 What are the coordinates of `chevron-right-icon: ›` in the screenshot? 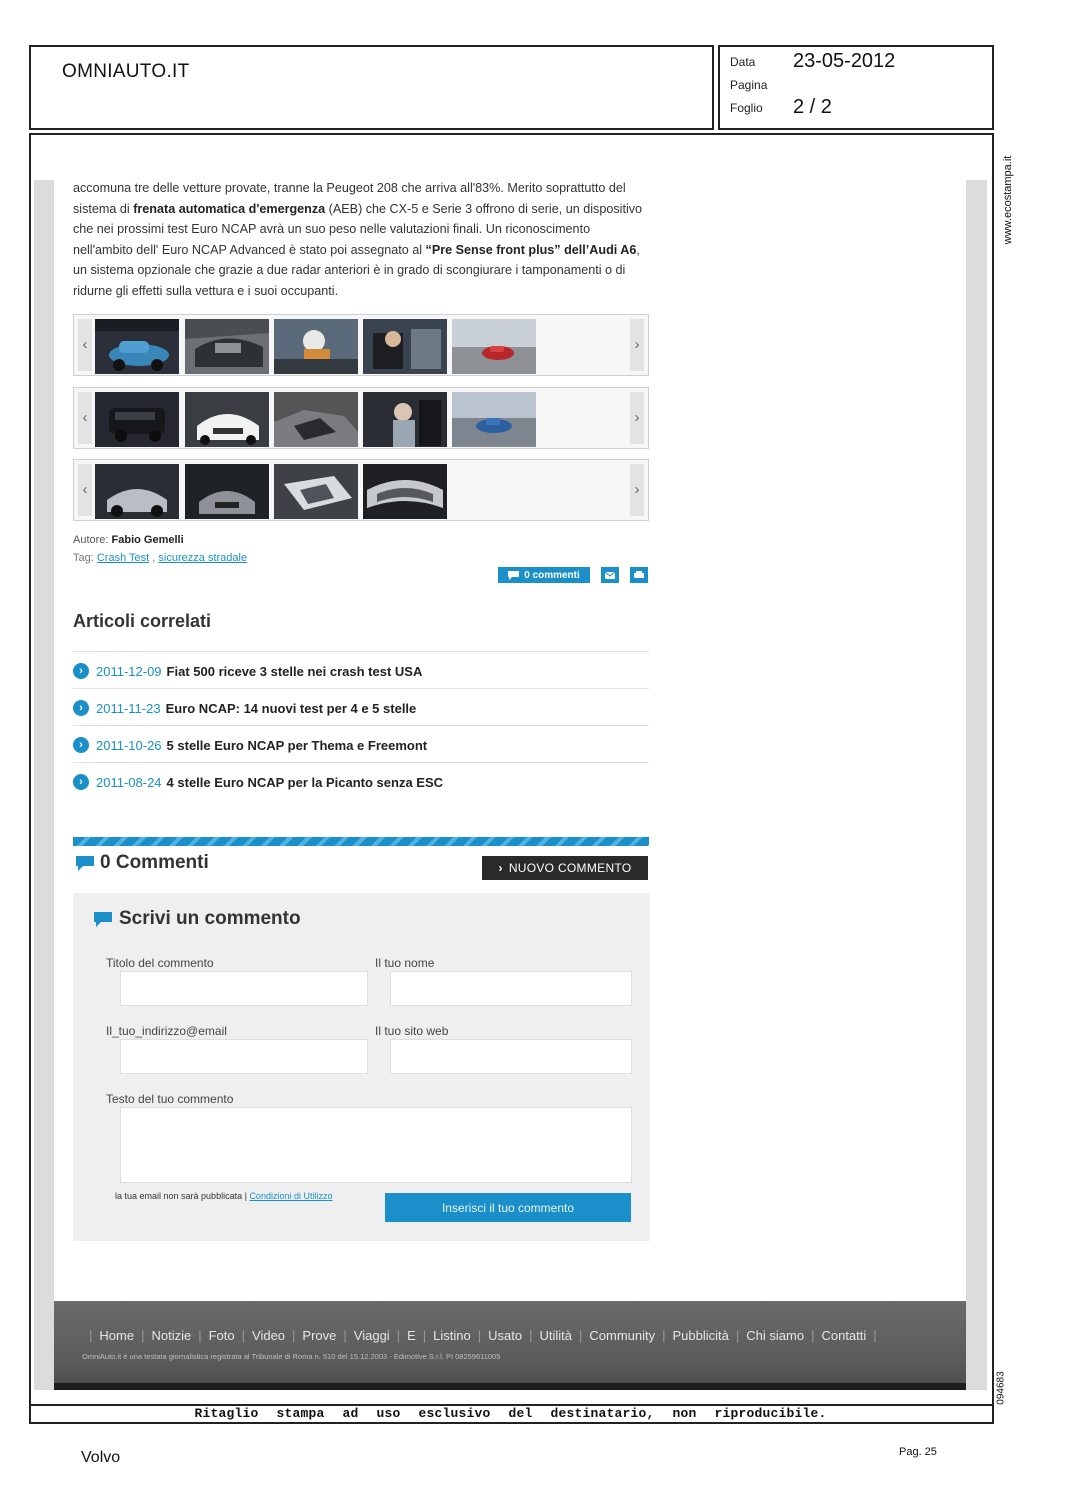 It's located at (500, 868).